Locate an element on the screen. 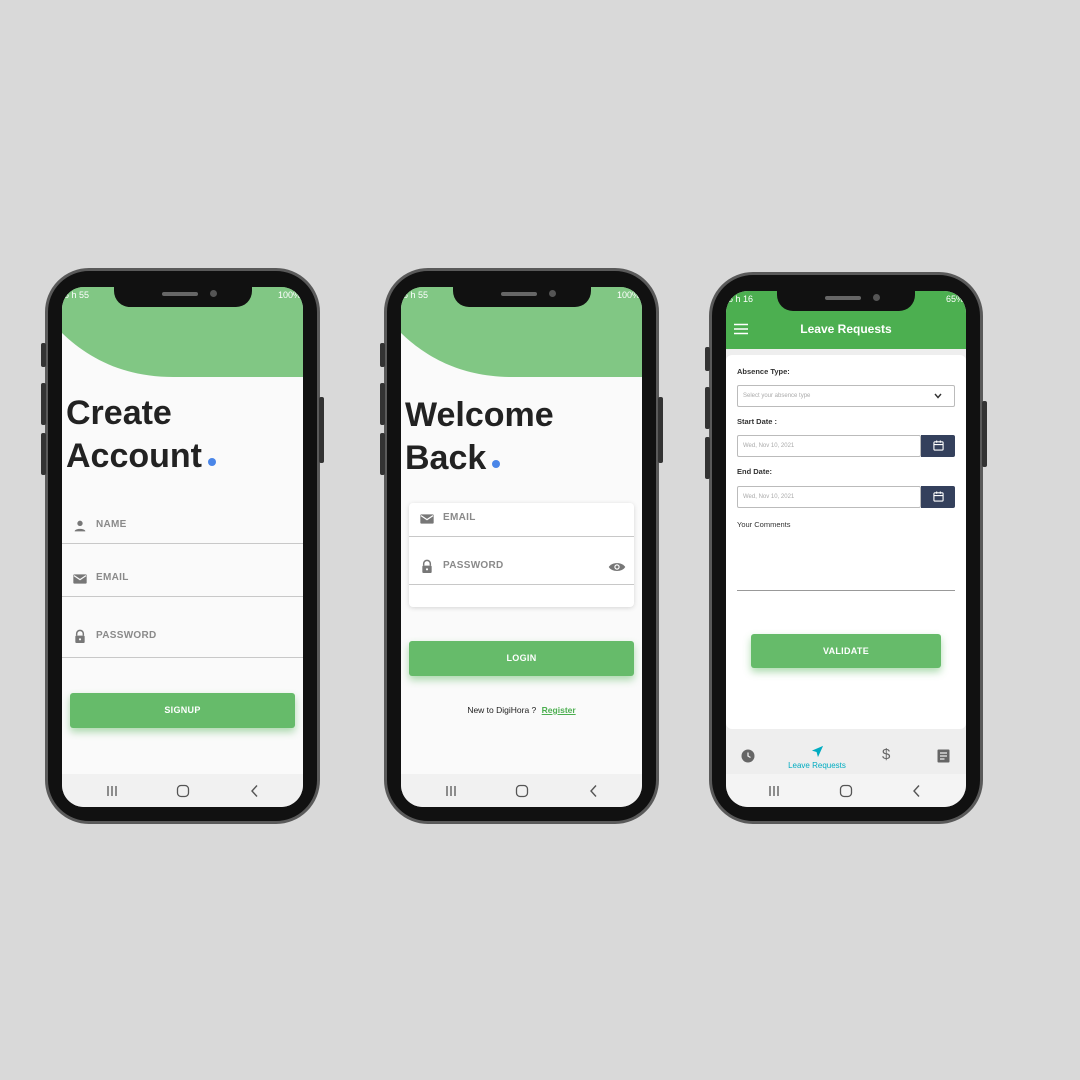  absence-type-placeholder: Select your absence type is located at coordinates (777, 396).